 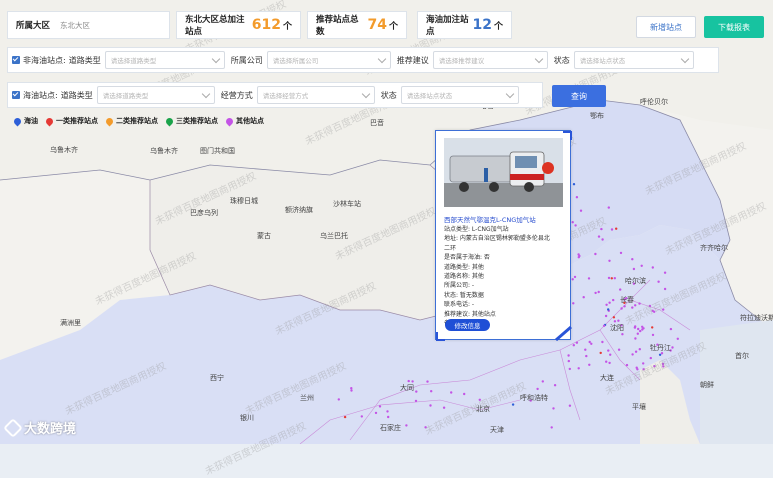 I want to click on status-select-2: 请选择站点状态, so click(x=459, y=95).